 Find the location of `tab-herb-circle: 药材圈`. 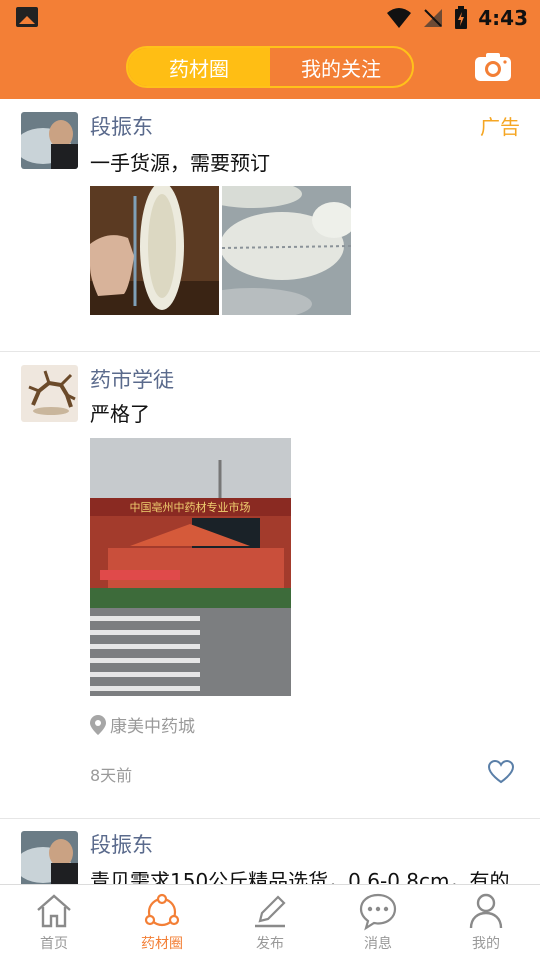

tab-herb-circle: 药材圈 is located at coordinates (199, 67).